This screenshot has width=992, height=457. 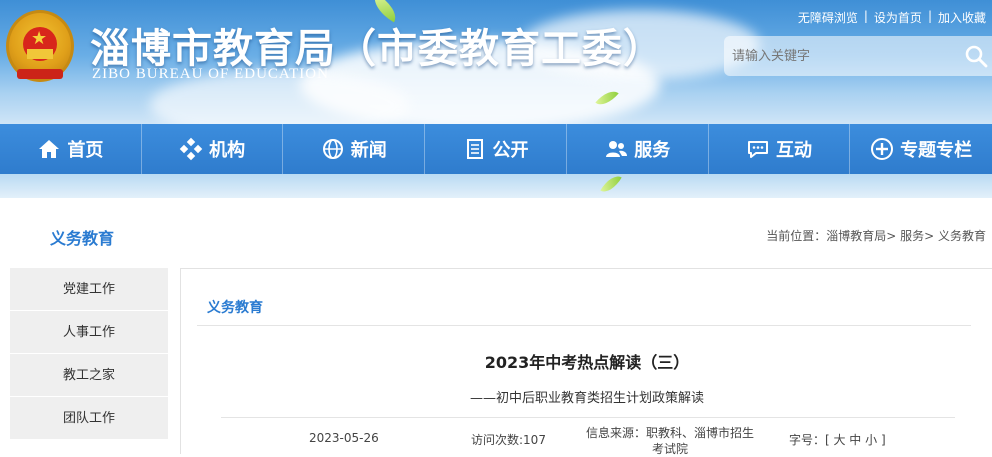 I want to click on accessibility-link: 无障碍浏览, so click(x=828, y=17).